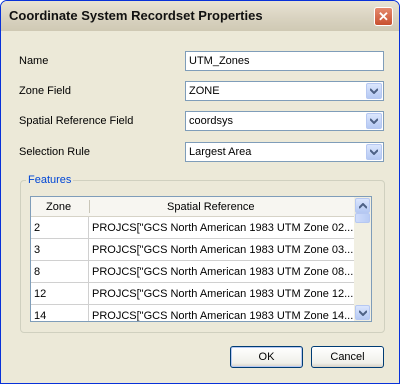 The width and height of the screenshot is (400, 384). Describe the element at coordinates (136, 15) in the screenshot. I see `dialog-title: Coordinate System Recordset Properties` at that location.